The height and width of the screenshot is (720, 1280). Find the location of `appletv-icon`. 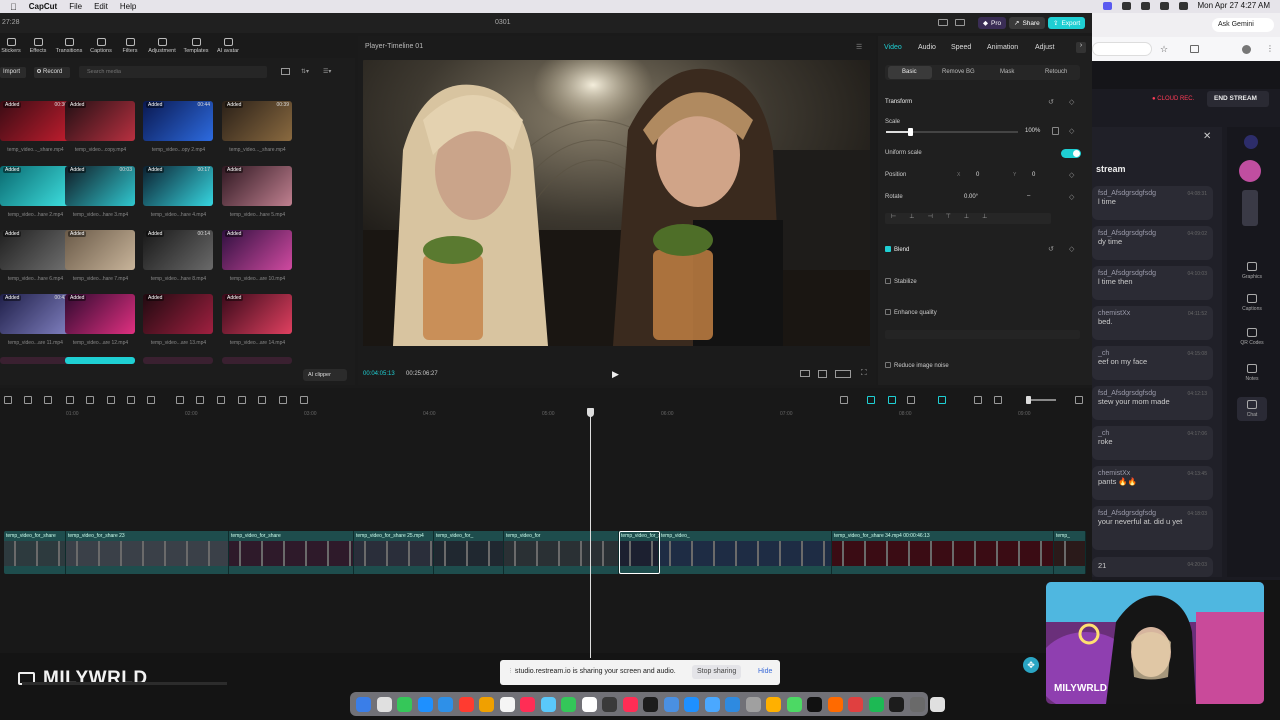

appletv-icon is located at coordinates (609, 704).